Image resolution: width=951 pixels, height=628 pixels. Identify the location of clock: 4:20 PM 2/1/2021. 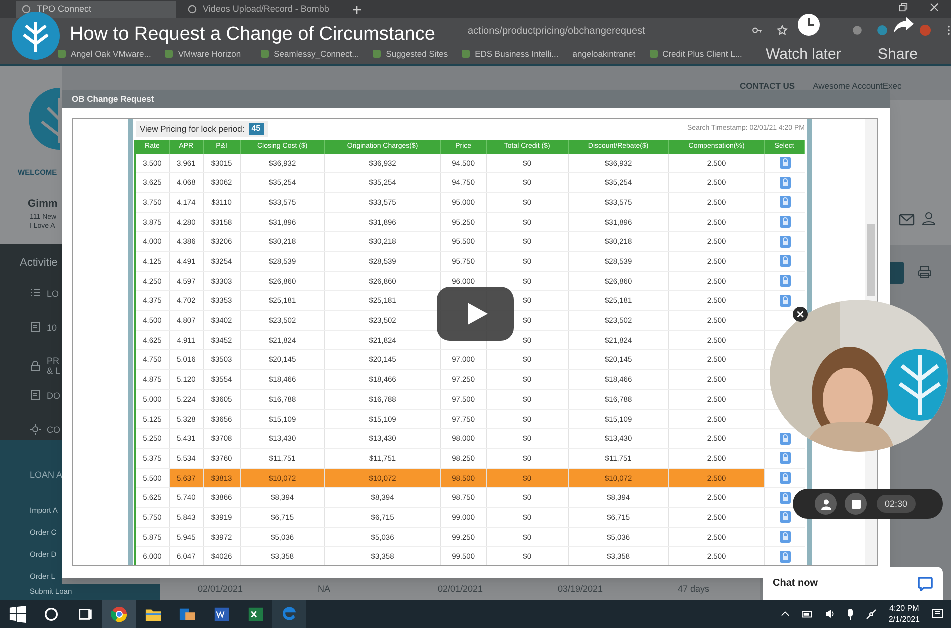
(904, 614).